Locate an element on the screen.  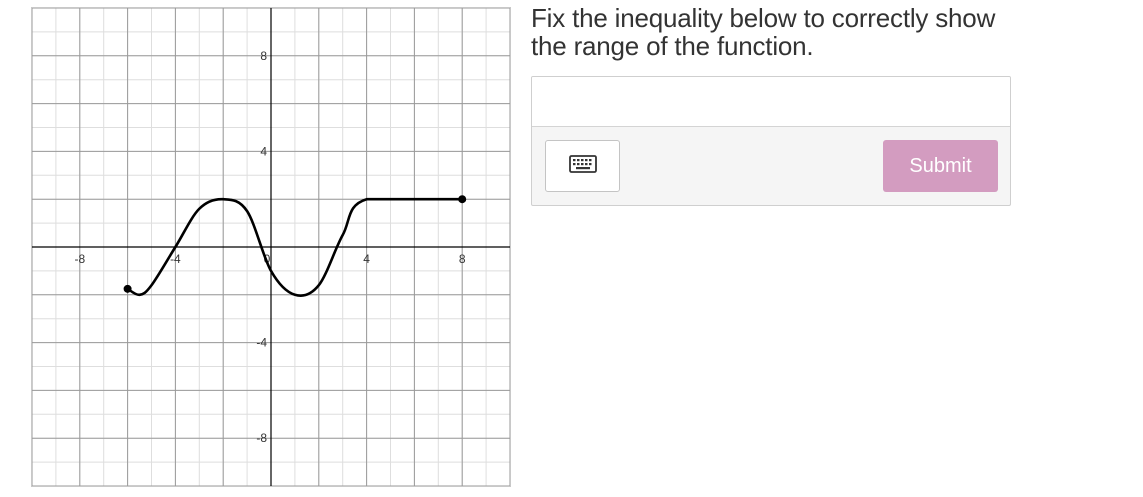
submit-button: Submit is located at coordinates (940, 166).